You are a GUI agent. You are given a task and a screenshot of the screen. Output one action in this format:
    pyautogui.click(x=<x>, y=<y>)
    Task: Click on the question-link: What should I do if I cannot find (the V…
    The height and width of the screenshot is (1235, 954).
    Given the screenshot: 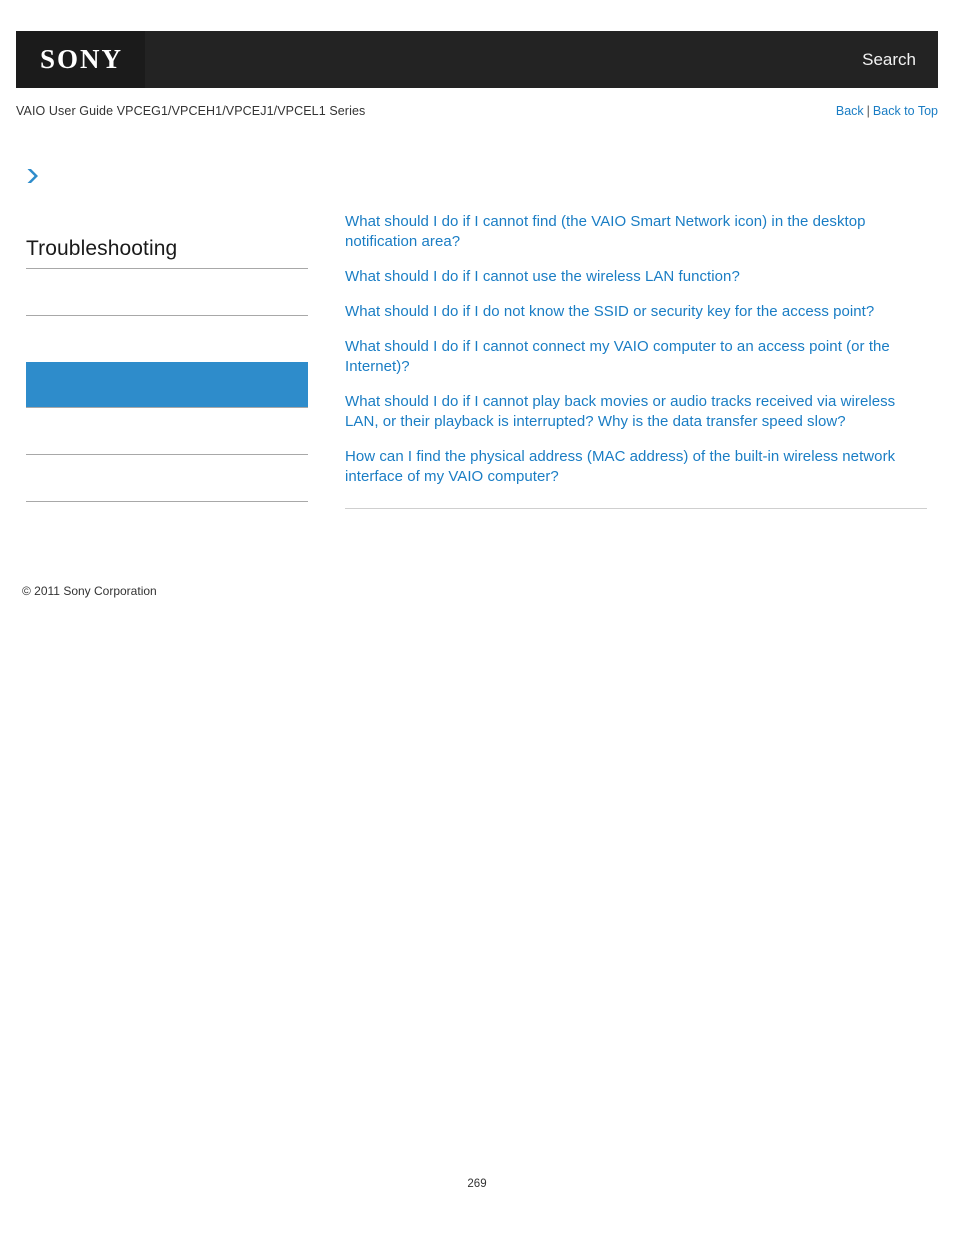 What is the action you would take?
    pyautogui.click(x=635, y=232)
    